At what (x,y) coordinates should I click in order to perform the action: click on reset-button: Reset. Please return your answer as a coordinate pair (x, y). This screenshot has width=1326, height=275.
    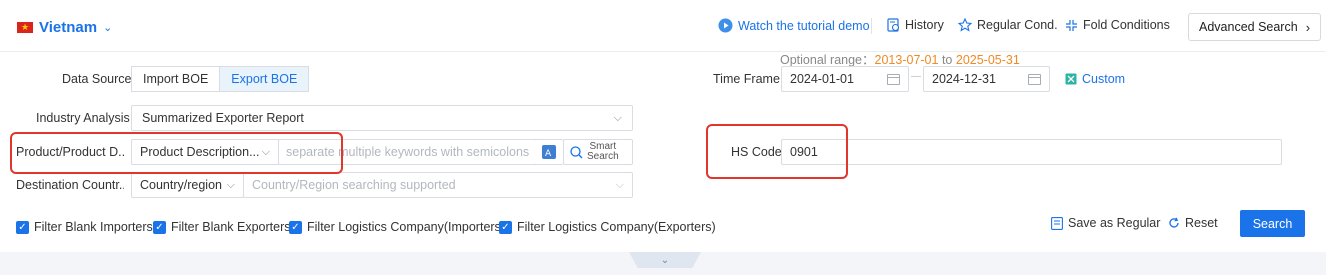
    Looking at the image, I should click on (1193, 223).